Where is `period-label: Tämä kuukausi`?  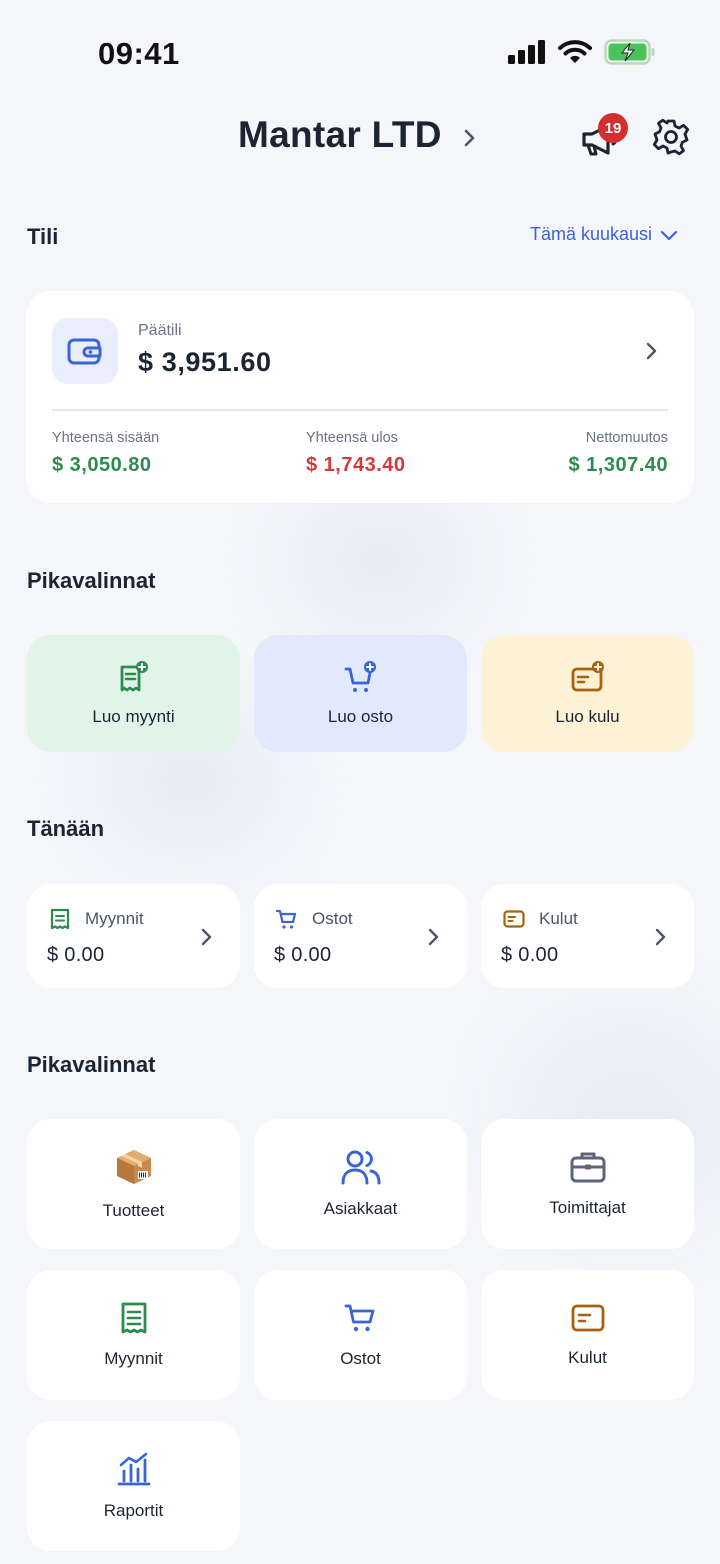 period-label: Tämä kuukausi is located at coordinates (591, 234).